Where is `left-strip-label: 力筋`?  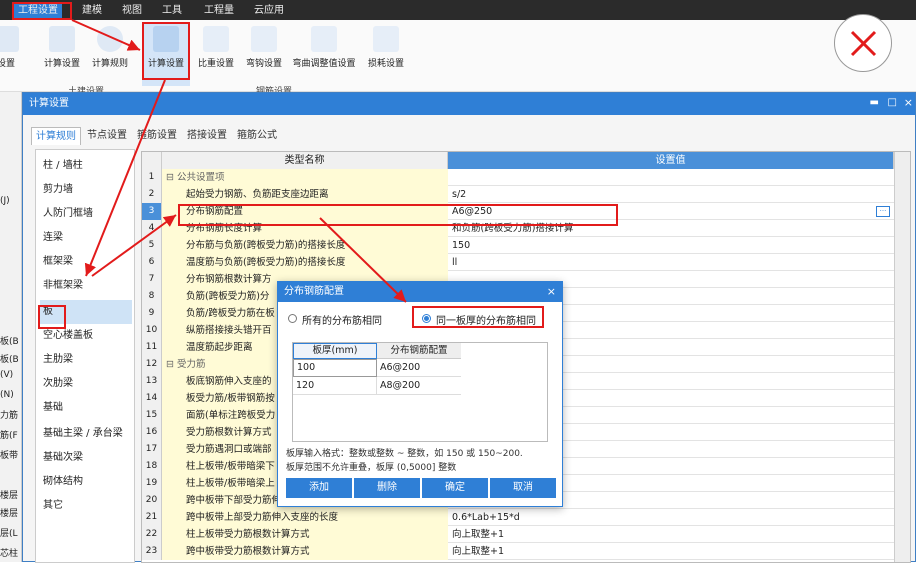 left-strip-label: 力筋 is located at coordinates (9, 416).